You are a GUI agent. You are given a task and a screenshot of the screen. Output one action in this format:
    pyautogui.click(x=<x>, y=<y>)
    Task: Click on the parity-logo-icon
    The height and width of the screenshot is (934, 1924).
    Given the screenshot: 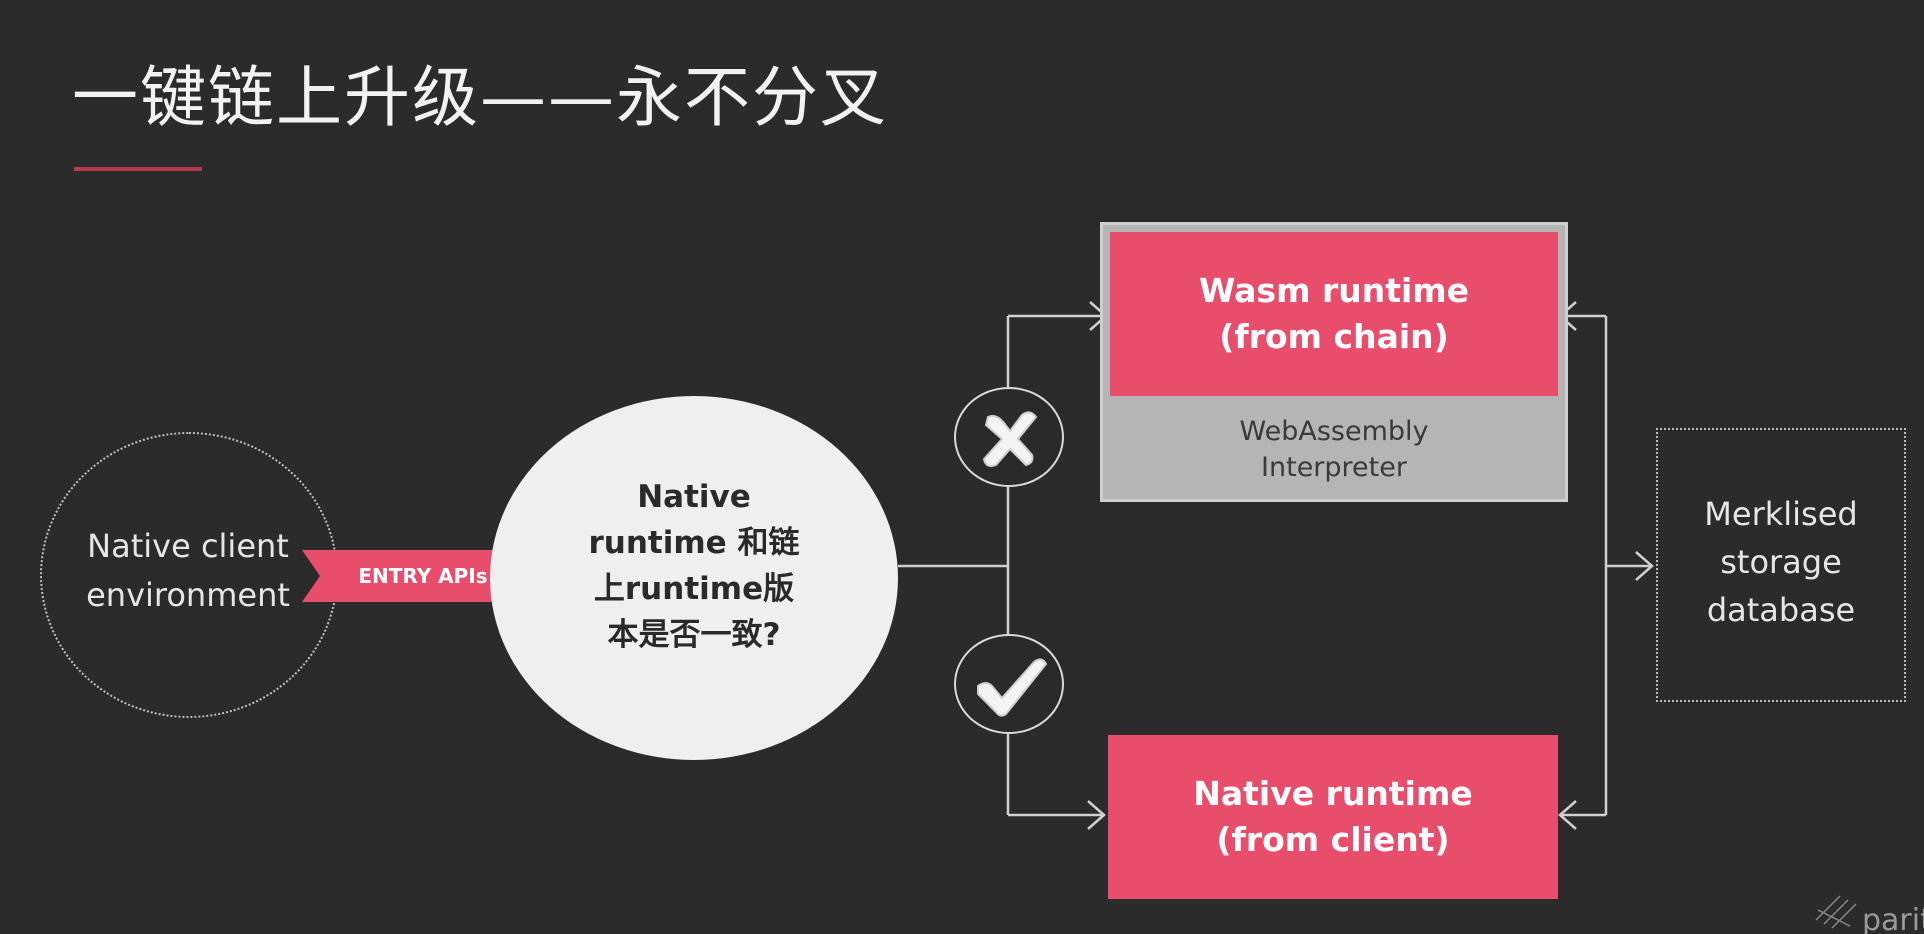 What is the action you would take?
    pyautogui.click(x=1836, y=912)
    